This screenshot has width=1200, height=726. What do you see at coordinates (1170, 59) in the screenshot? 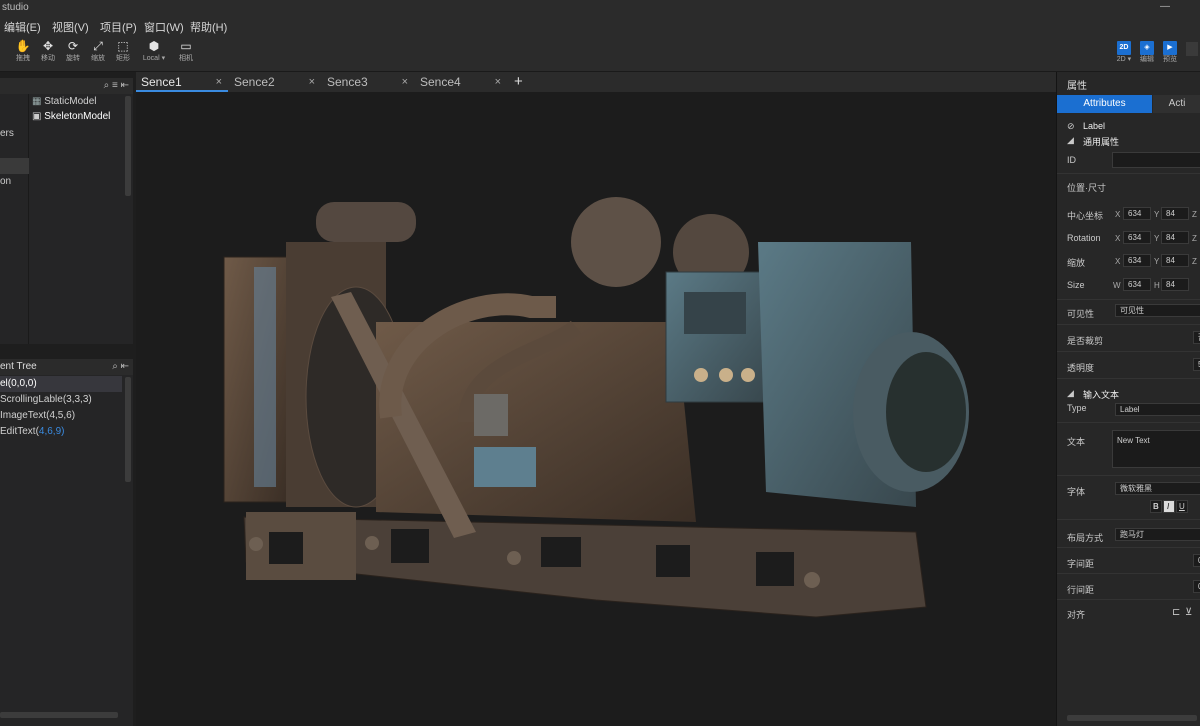
I see `preview-label: 预览` at bounding box center [1170, 59].